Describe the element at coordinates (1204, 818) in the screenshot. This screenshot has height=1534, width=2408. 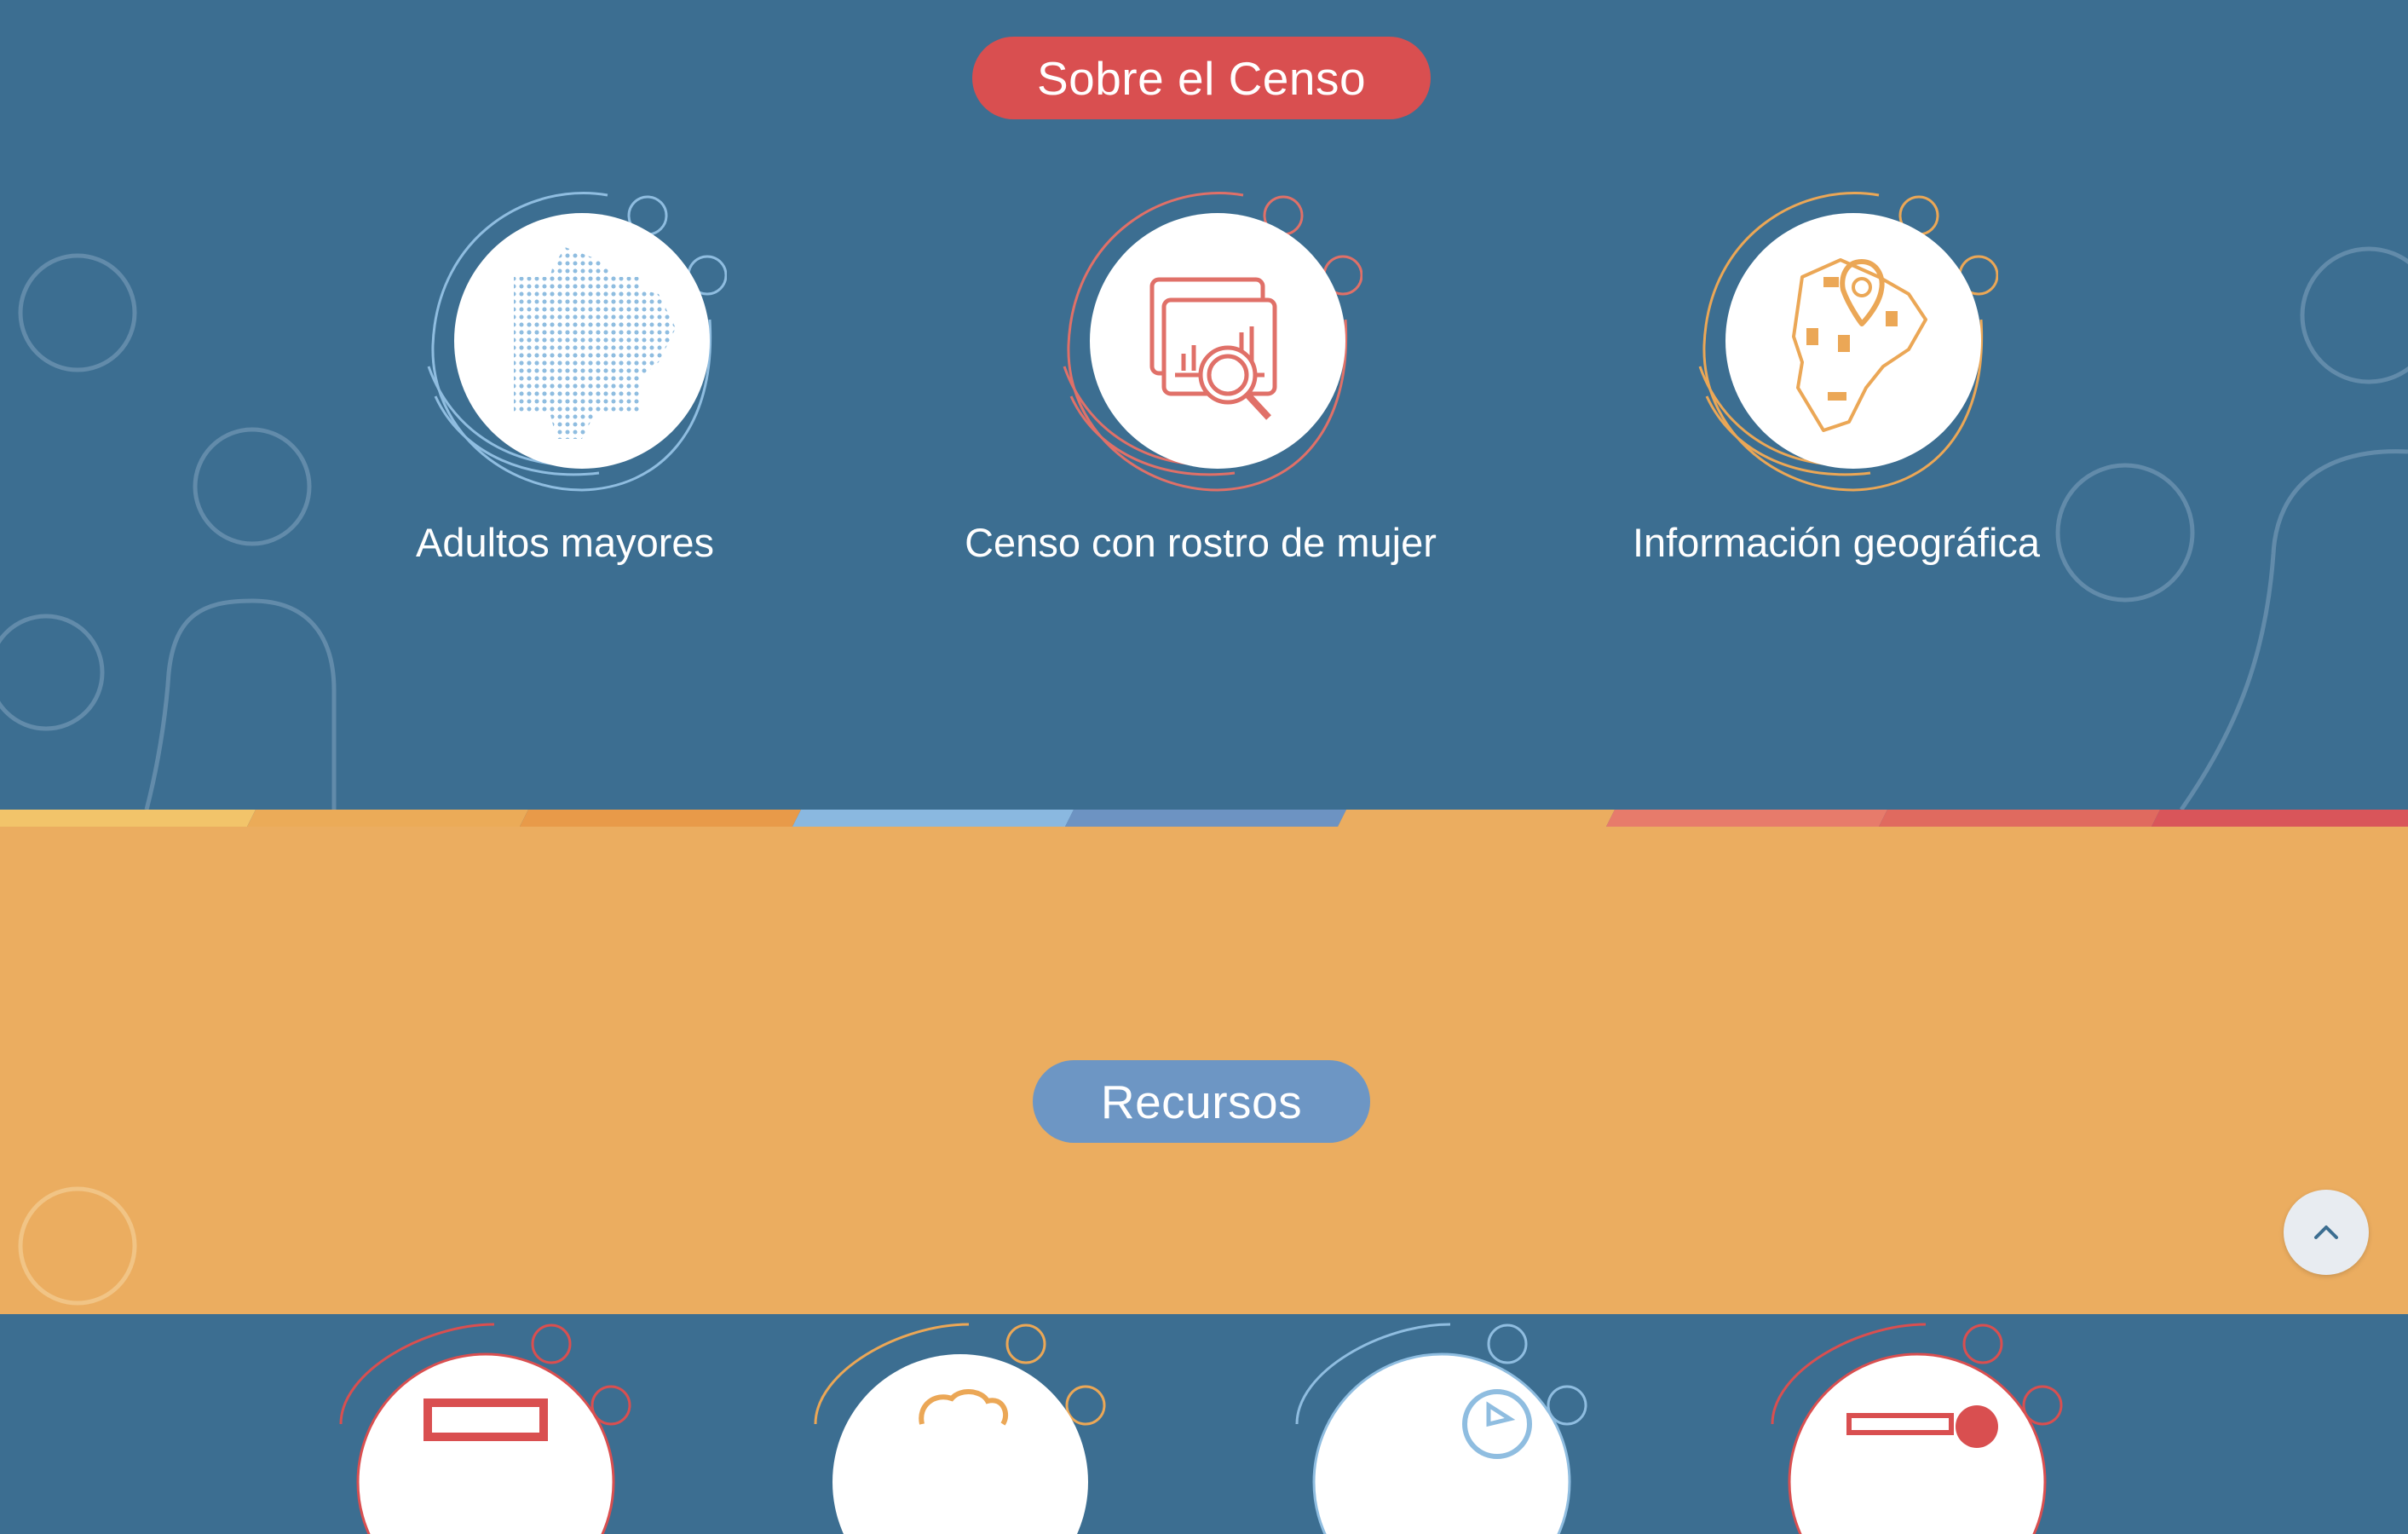
I see `color-stripe-divider` at that location.